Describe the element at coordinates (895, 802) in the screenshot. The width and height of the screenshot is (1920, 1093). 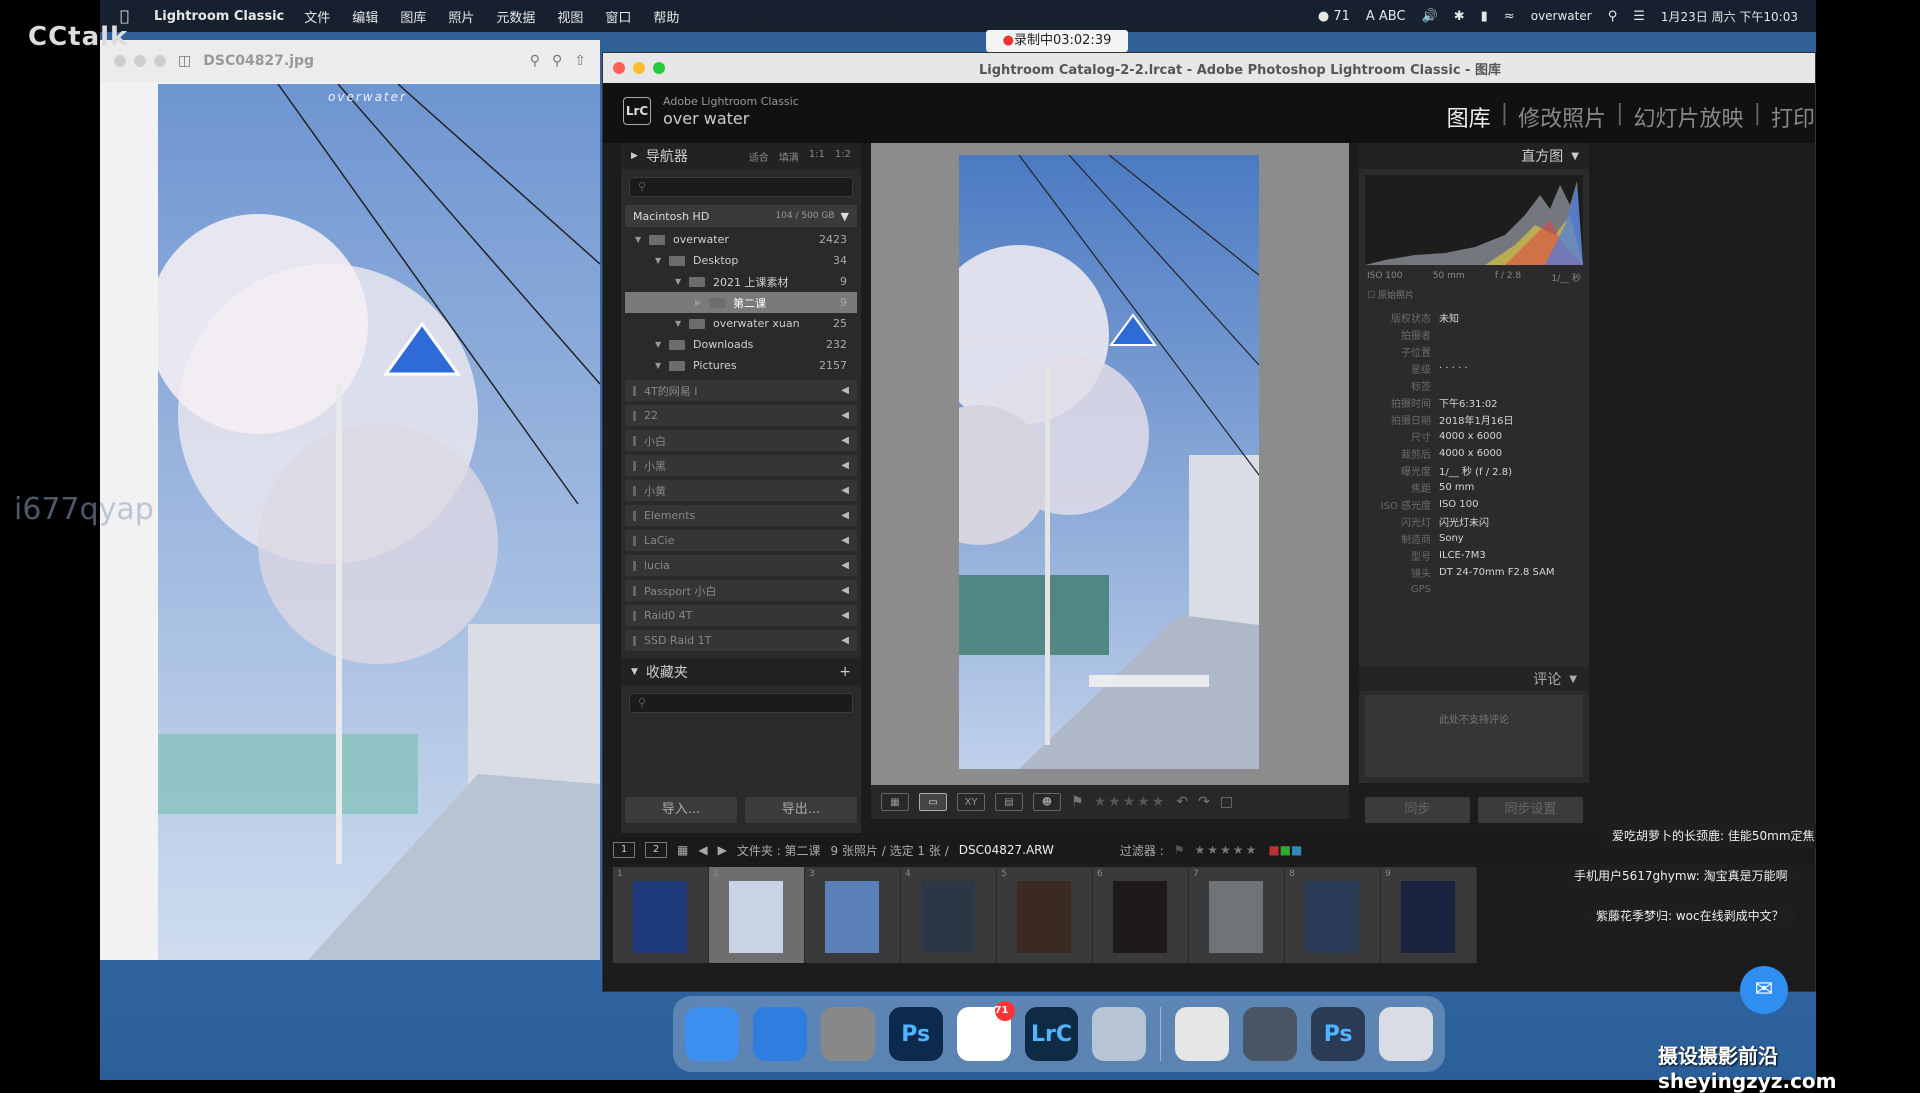
I see `grid-view-icon: ▦` at that location.